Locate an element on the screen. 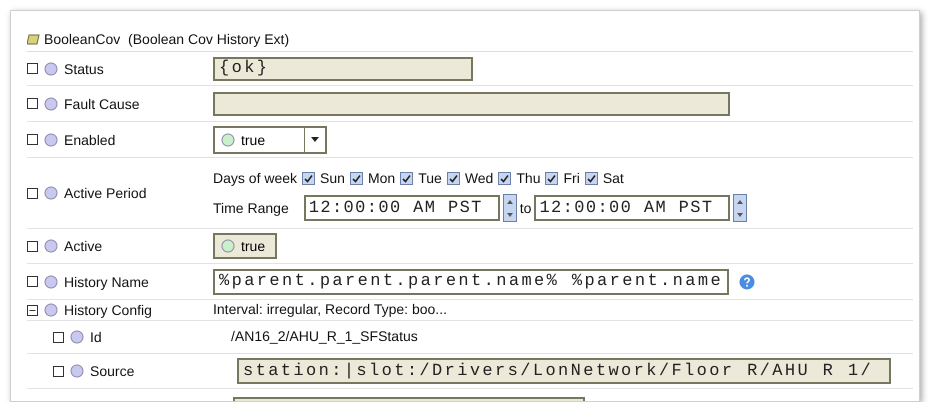 The image size is (945, 411). property-label: History Config is located at coordinates (108, 310).